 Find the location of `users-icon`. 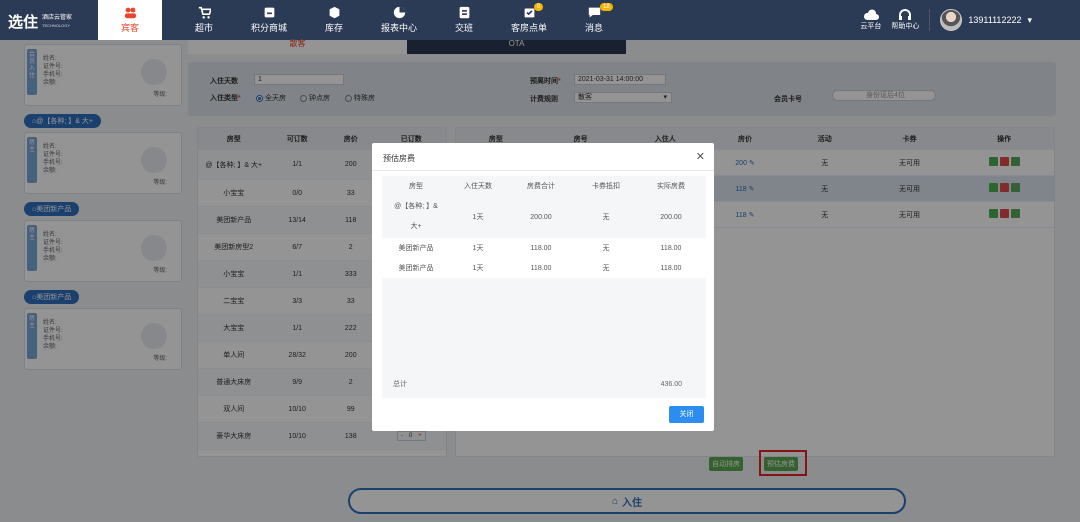

users-icon is located at coordinates (130, 13).